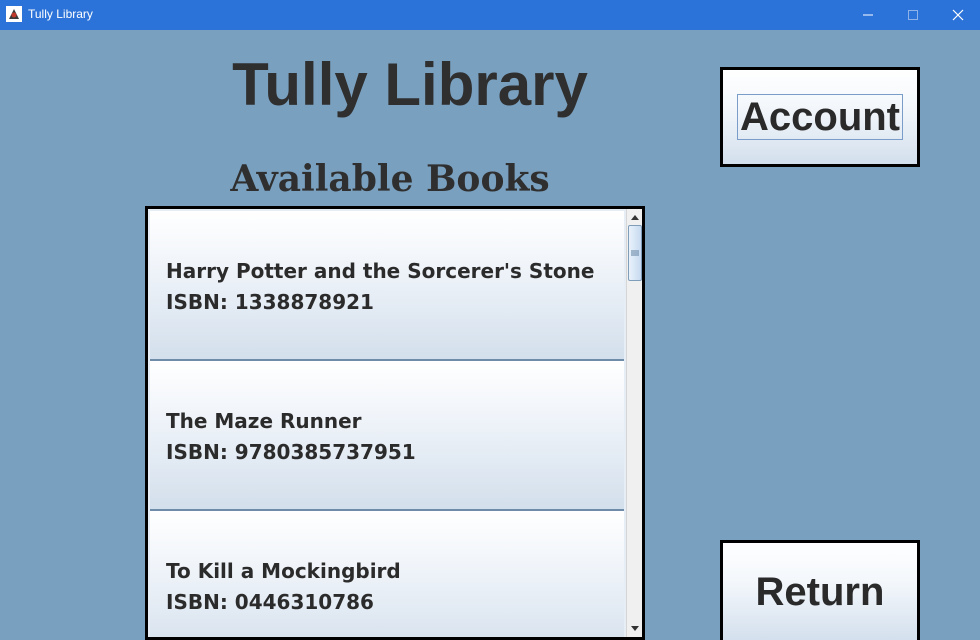  What do you see at coordinates (60, 14) in the screenshot?
I see `window-title: Tully Library` at bounding box center [60, 14].